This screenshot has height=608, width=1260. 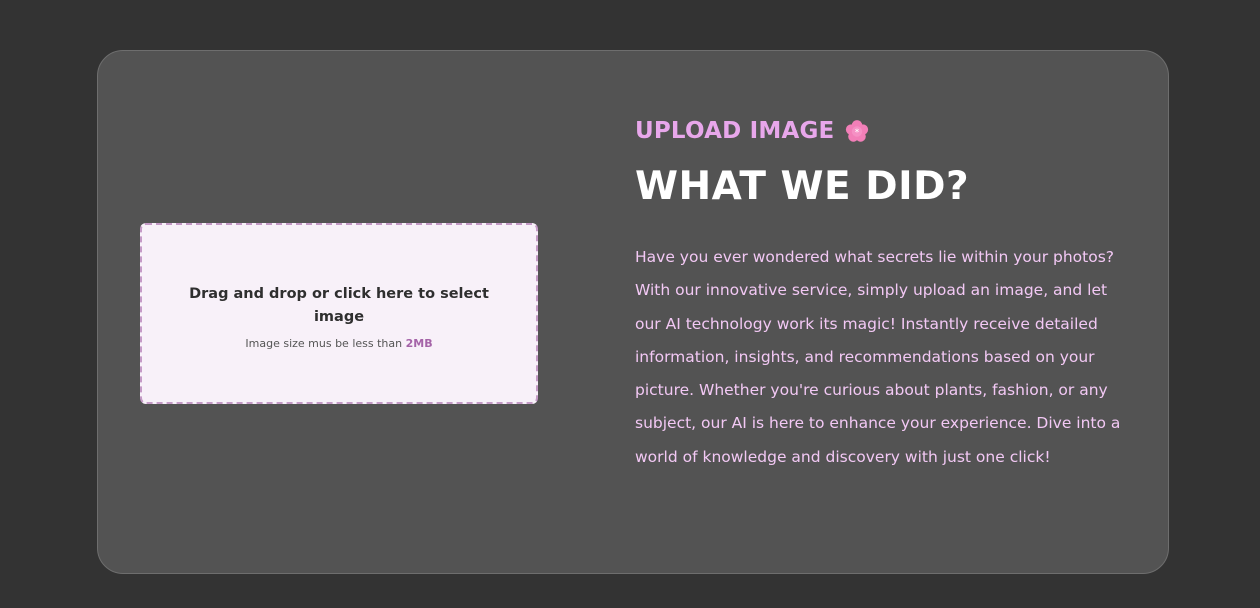 What do you see at coordinates (802, 186) in the screenshot?
I see `page-title: WHAT WE DID?` at bounding box center [802, 186].